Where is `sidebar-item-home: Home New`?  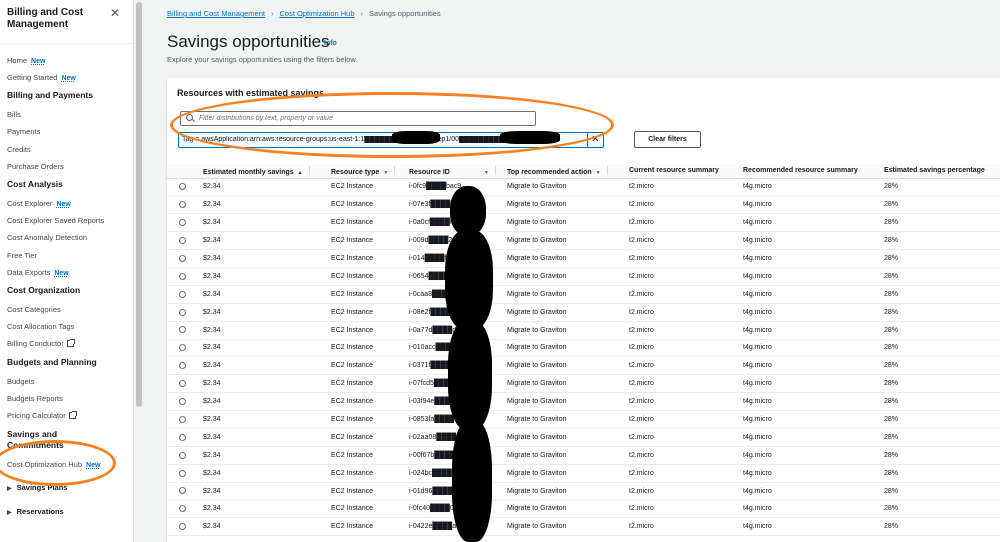
sidebar-item-home: Home New is located at coordinates (26, 60).